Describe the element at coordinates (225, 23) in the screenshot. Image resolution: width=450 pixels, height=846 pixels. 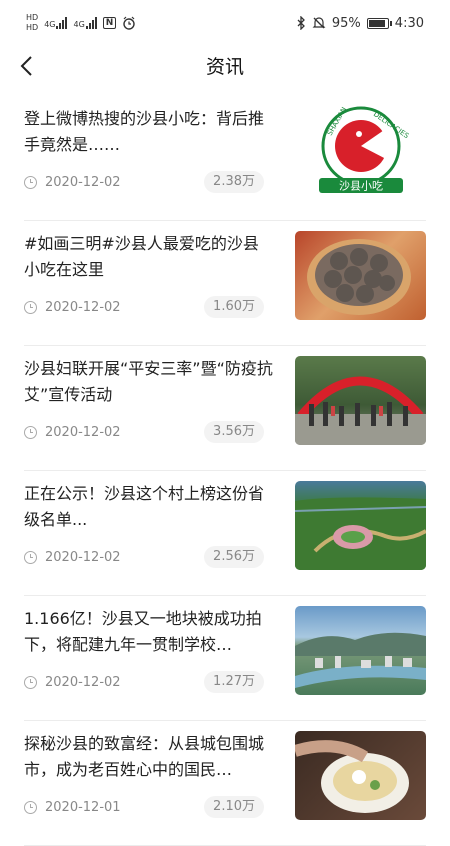
I see `status-bar: HD HD 4G 4G N 95% 4:30` at that location.